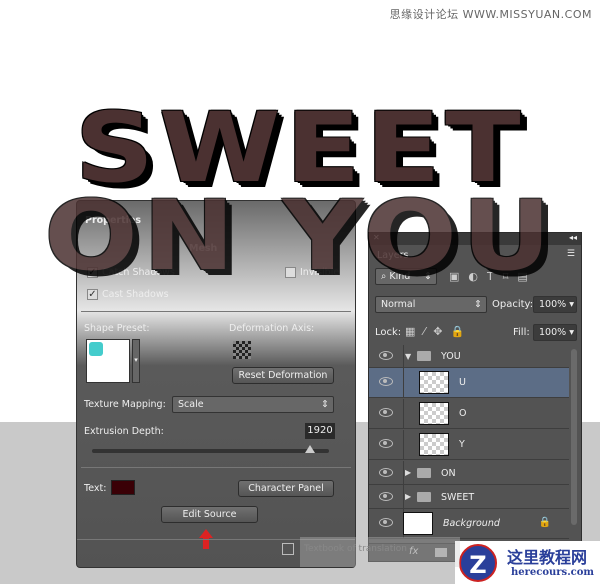 Image resolution: width=600 pixels, height=584 pixels. What do you see at coordinates (124, 431) in the screenshot?
I see `extrusion-depth-label: Extrusion Depth:` at bounding box center [124, 431].